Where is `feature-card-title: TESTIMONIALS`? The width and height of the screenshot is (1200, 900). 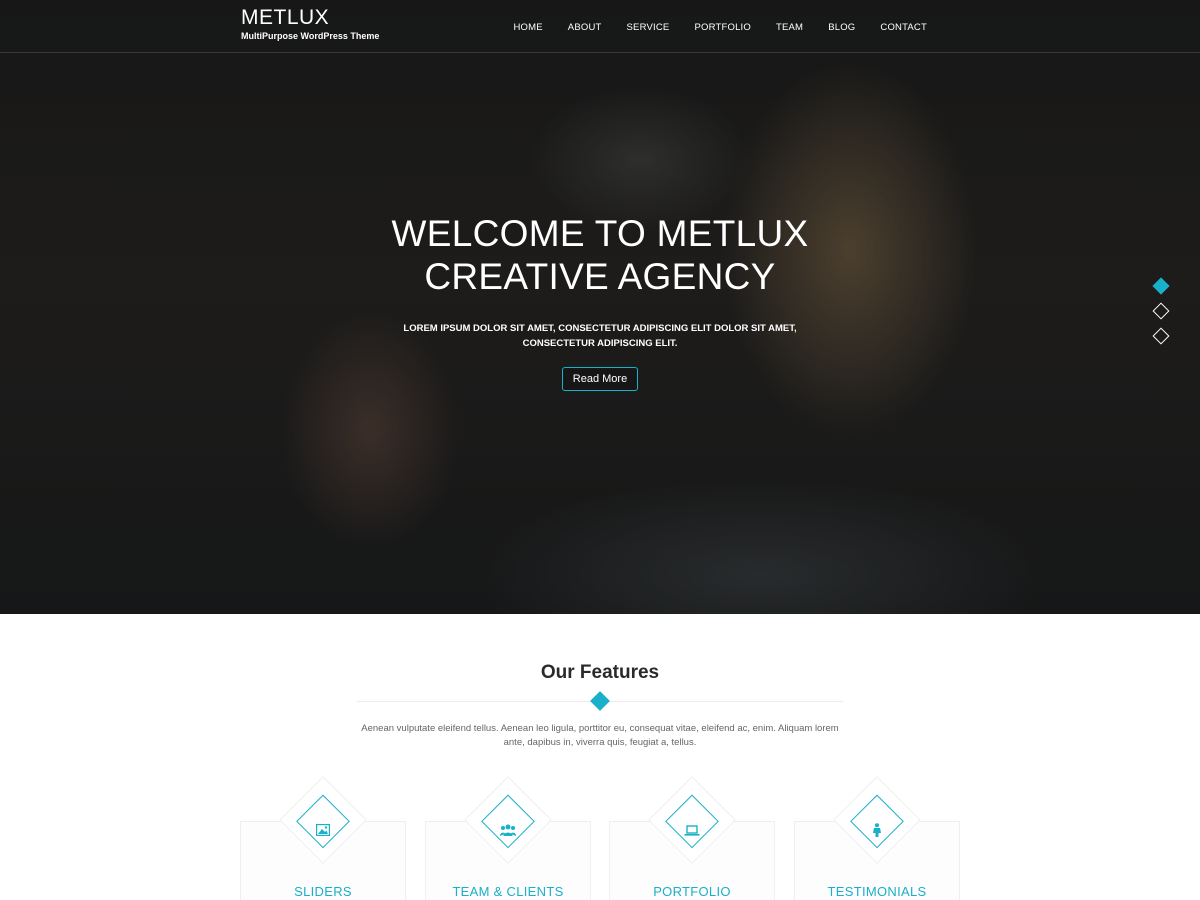
feature-card-title: TESTIMONIALS is located at coordinates (877, 891).